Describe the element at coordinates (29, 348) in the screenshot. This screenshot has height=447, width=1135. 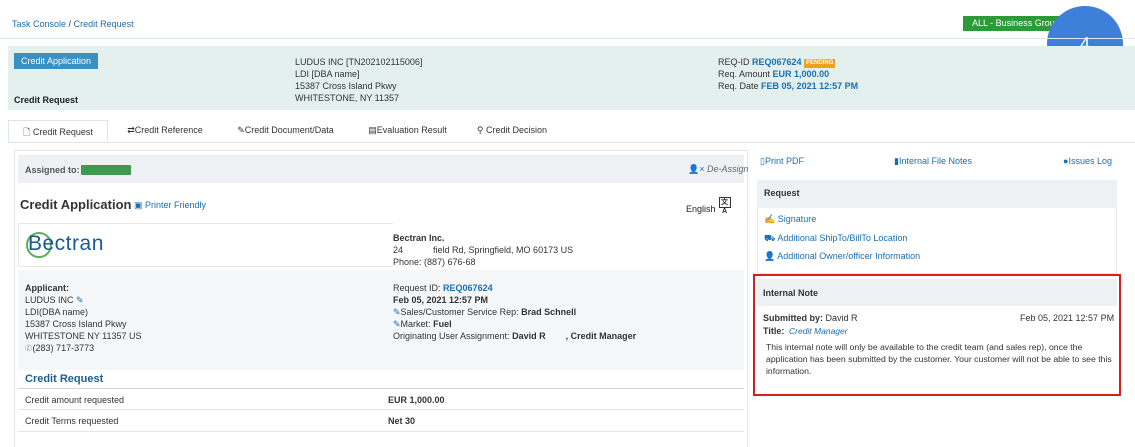
I see `phone-icon: ✆` at that location.